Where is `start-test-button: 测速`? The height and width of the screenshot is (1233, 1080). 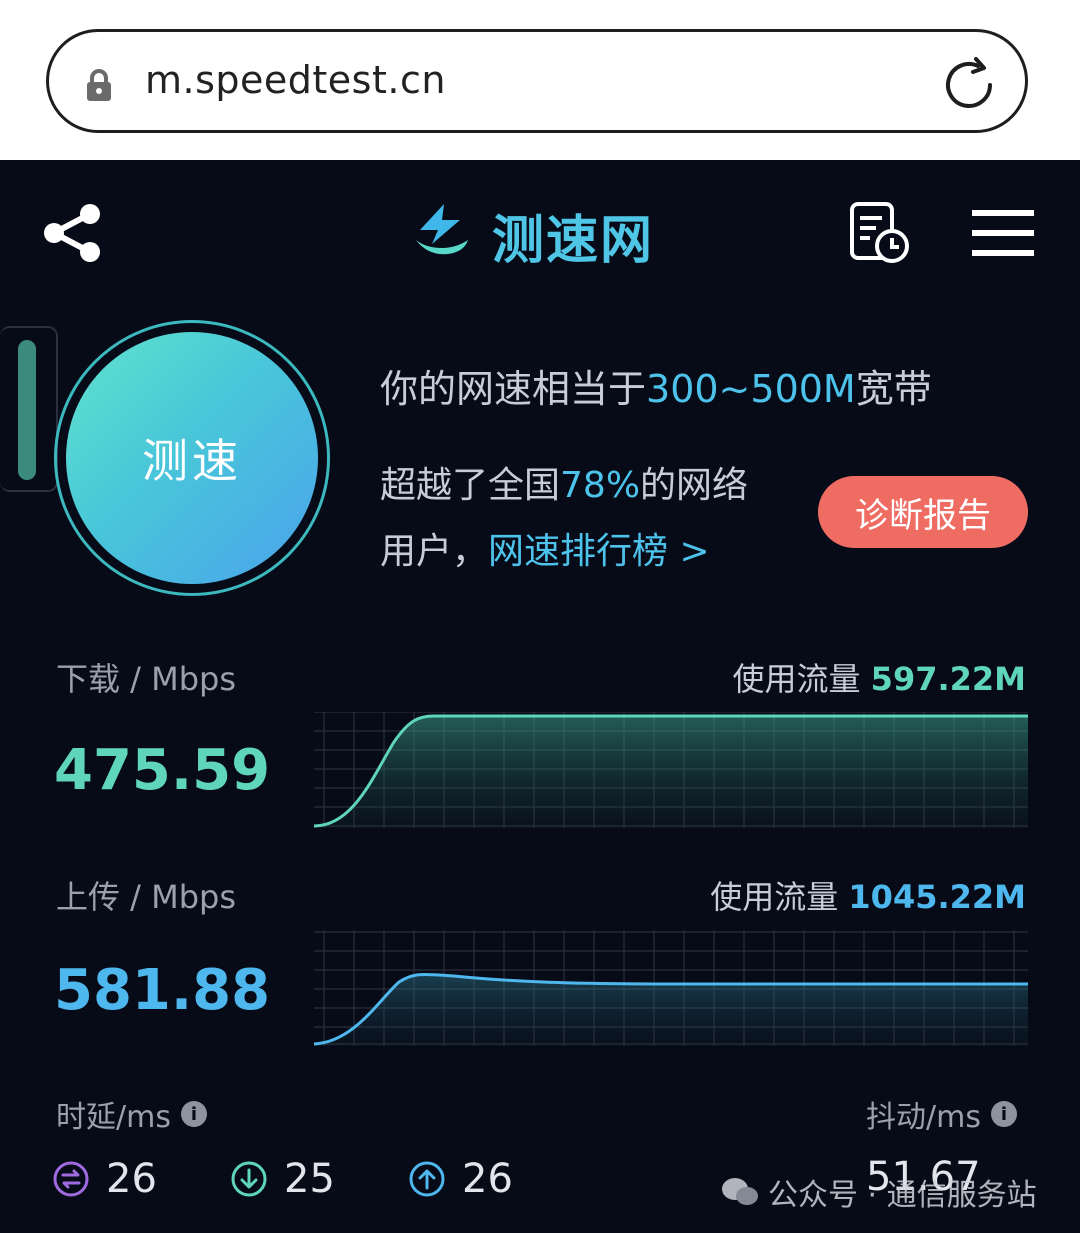
start-test-button: 测速 is located at coordinates (192, 458).